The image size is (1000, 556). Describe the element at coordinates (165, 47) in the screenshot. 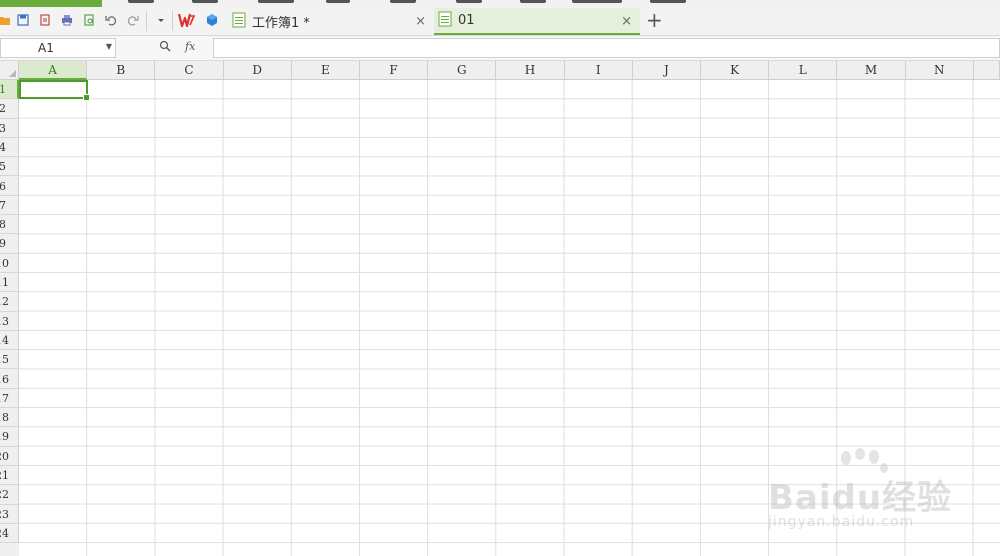

I see `zoom-search-icon` at that location.